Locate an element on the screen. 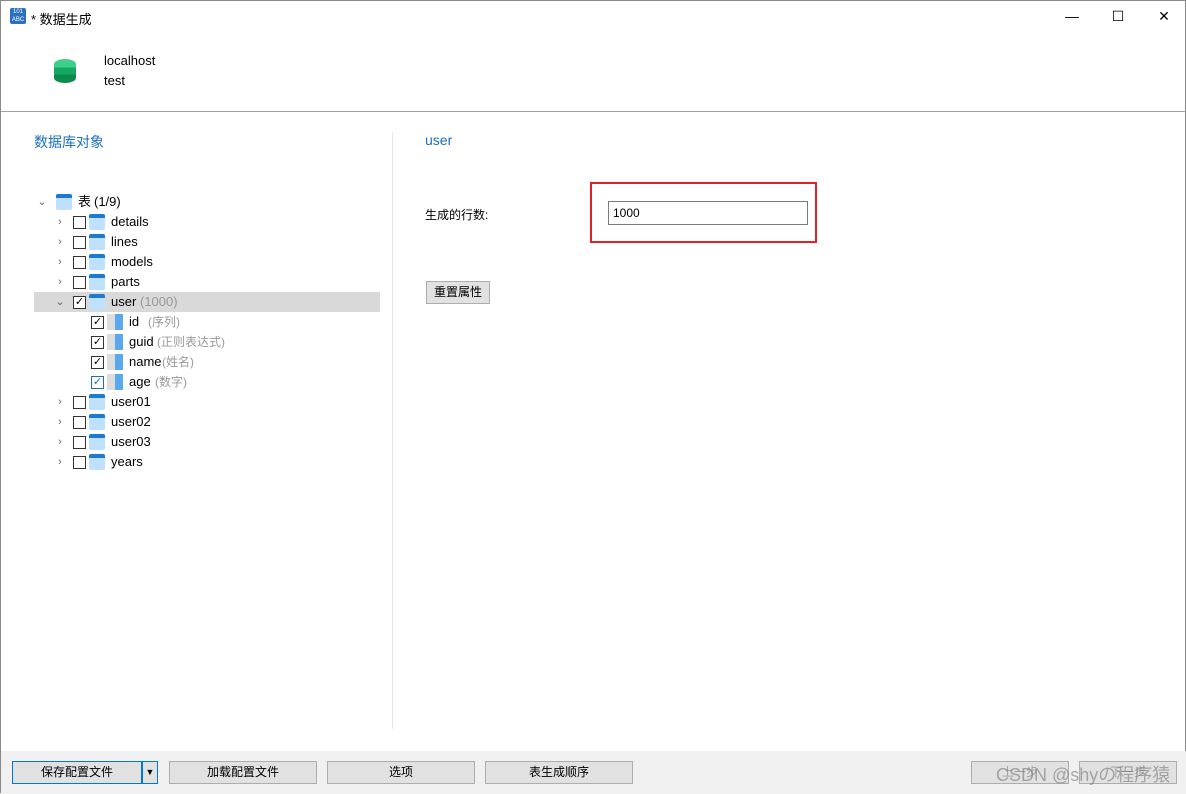 Image resolution: width=1186 pixels, height=794 pixels. tree-table-parts: › parts is located at coordinates (207, 282).